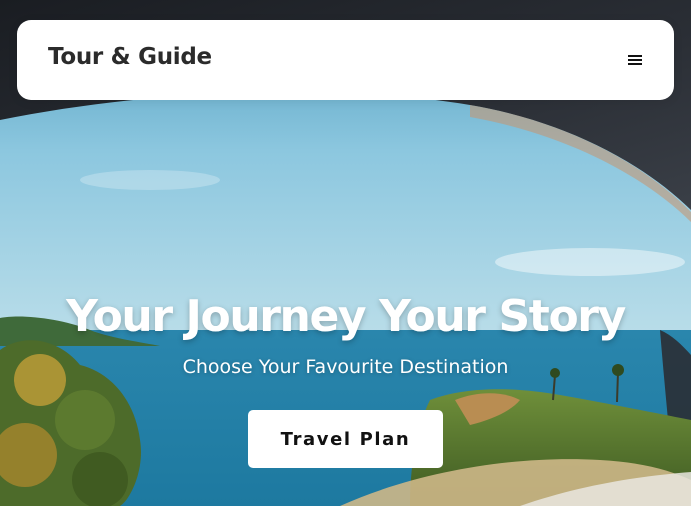 The width and height of the screenshot is (691, 506). I want to click on travel-plan-button: Travel Plan, so click(345, 439).